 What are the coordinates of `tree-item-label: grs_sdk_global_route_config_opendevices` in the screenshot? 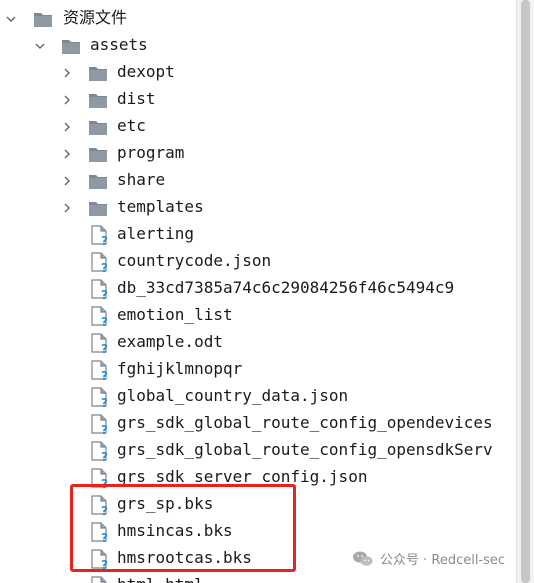 It's located at (305, 422).